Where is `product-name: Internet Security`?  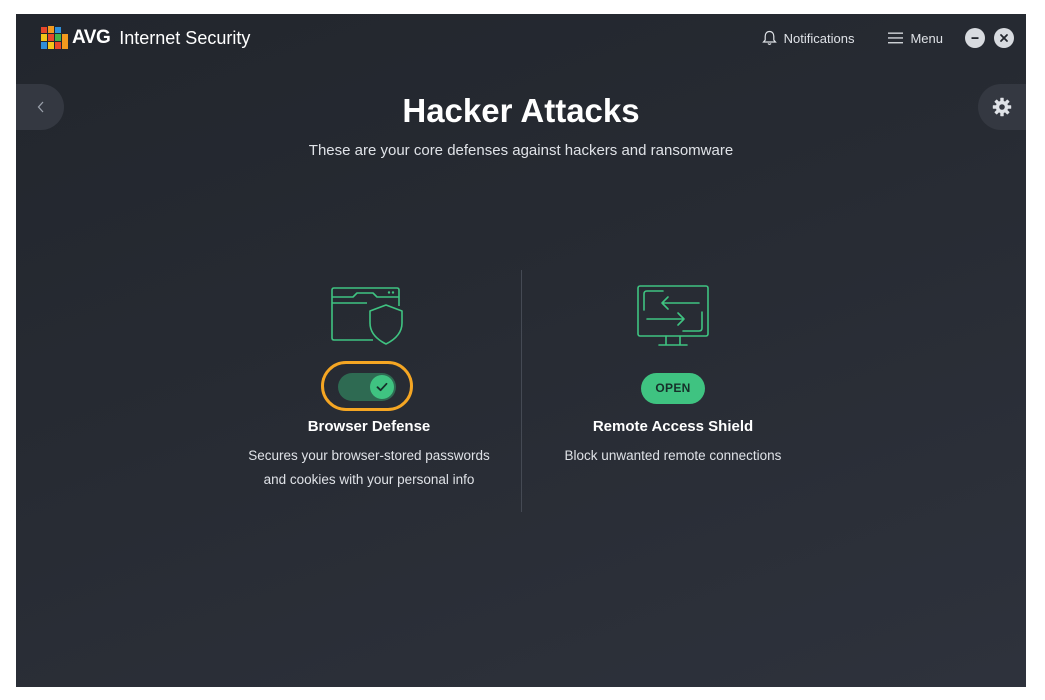 product-name: Internet Security is located at coordinates (185, 37).